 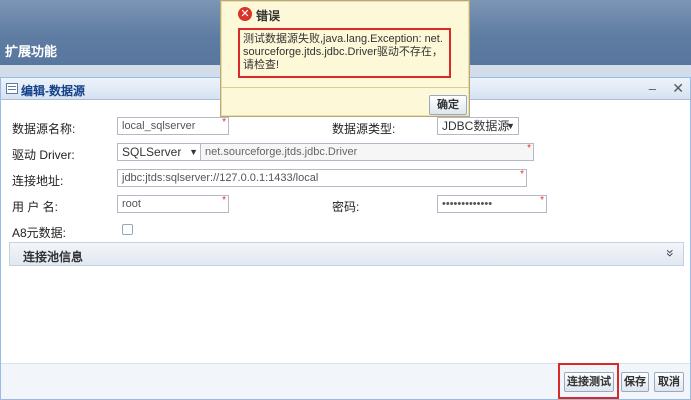 What do you see at coordinates (53, 257) in the screenshot?
I see `connection-pool-title: 连接池信息` at bounding box center [53, 257].